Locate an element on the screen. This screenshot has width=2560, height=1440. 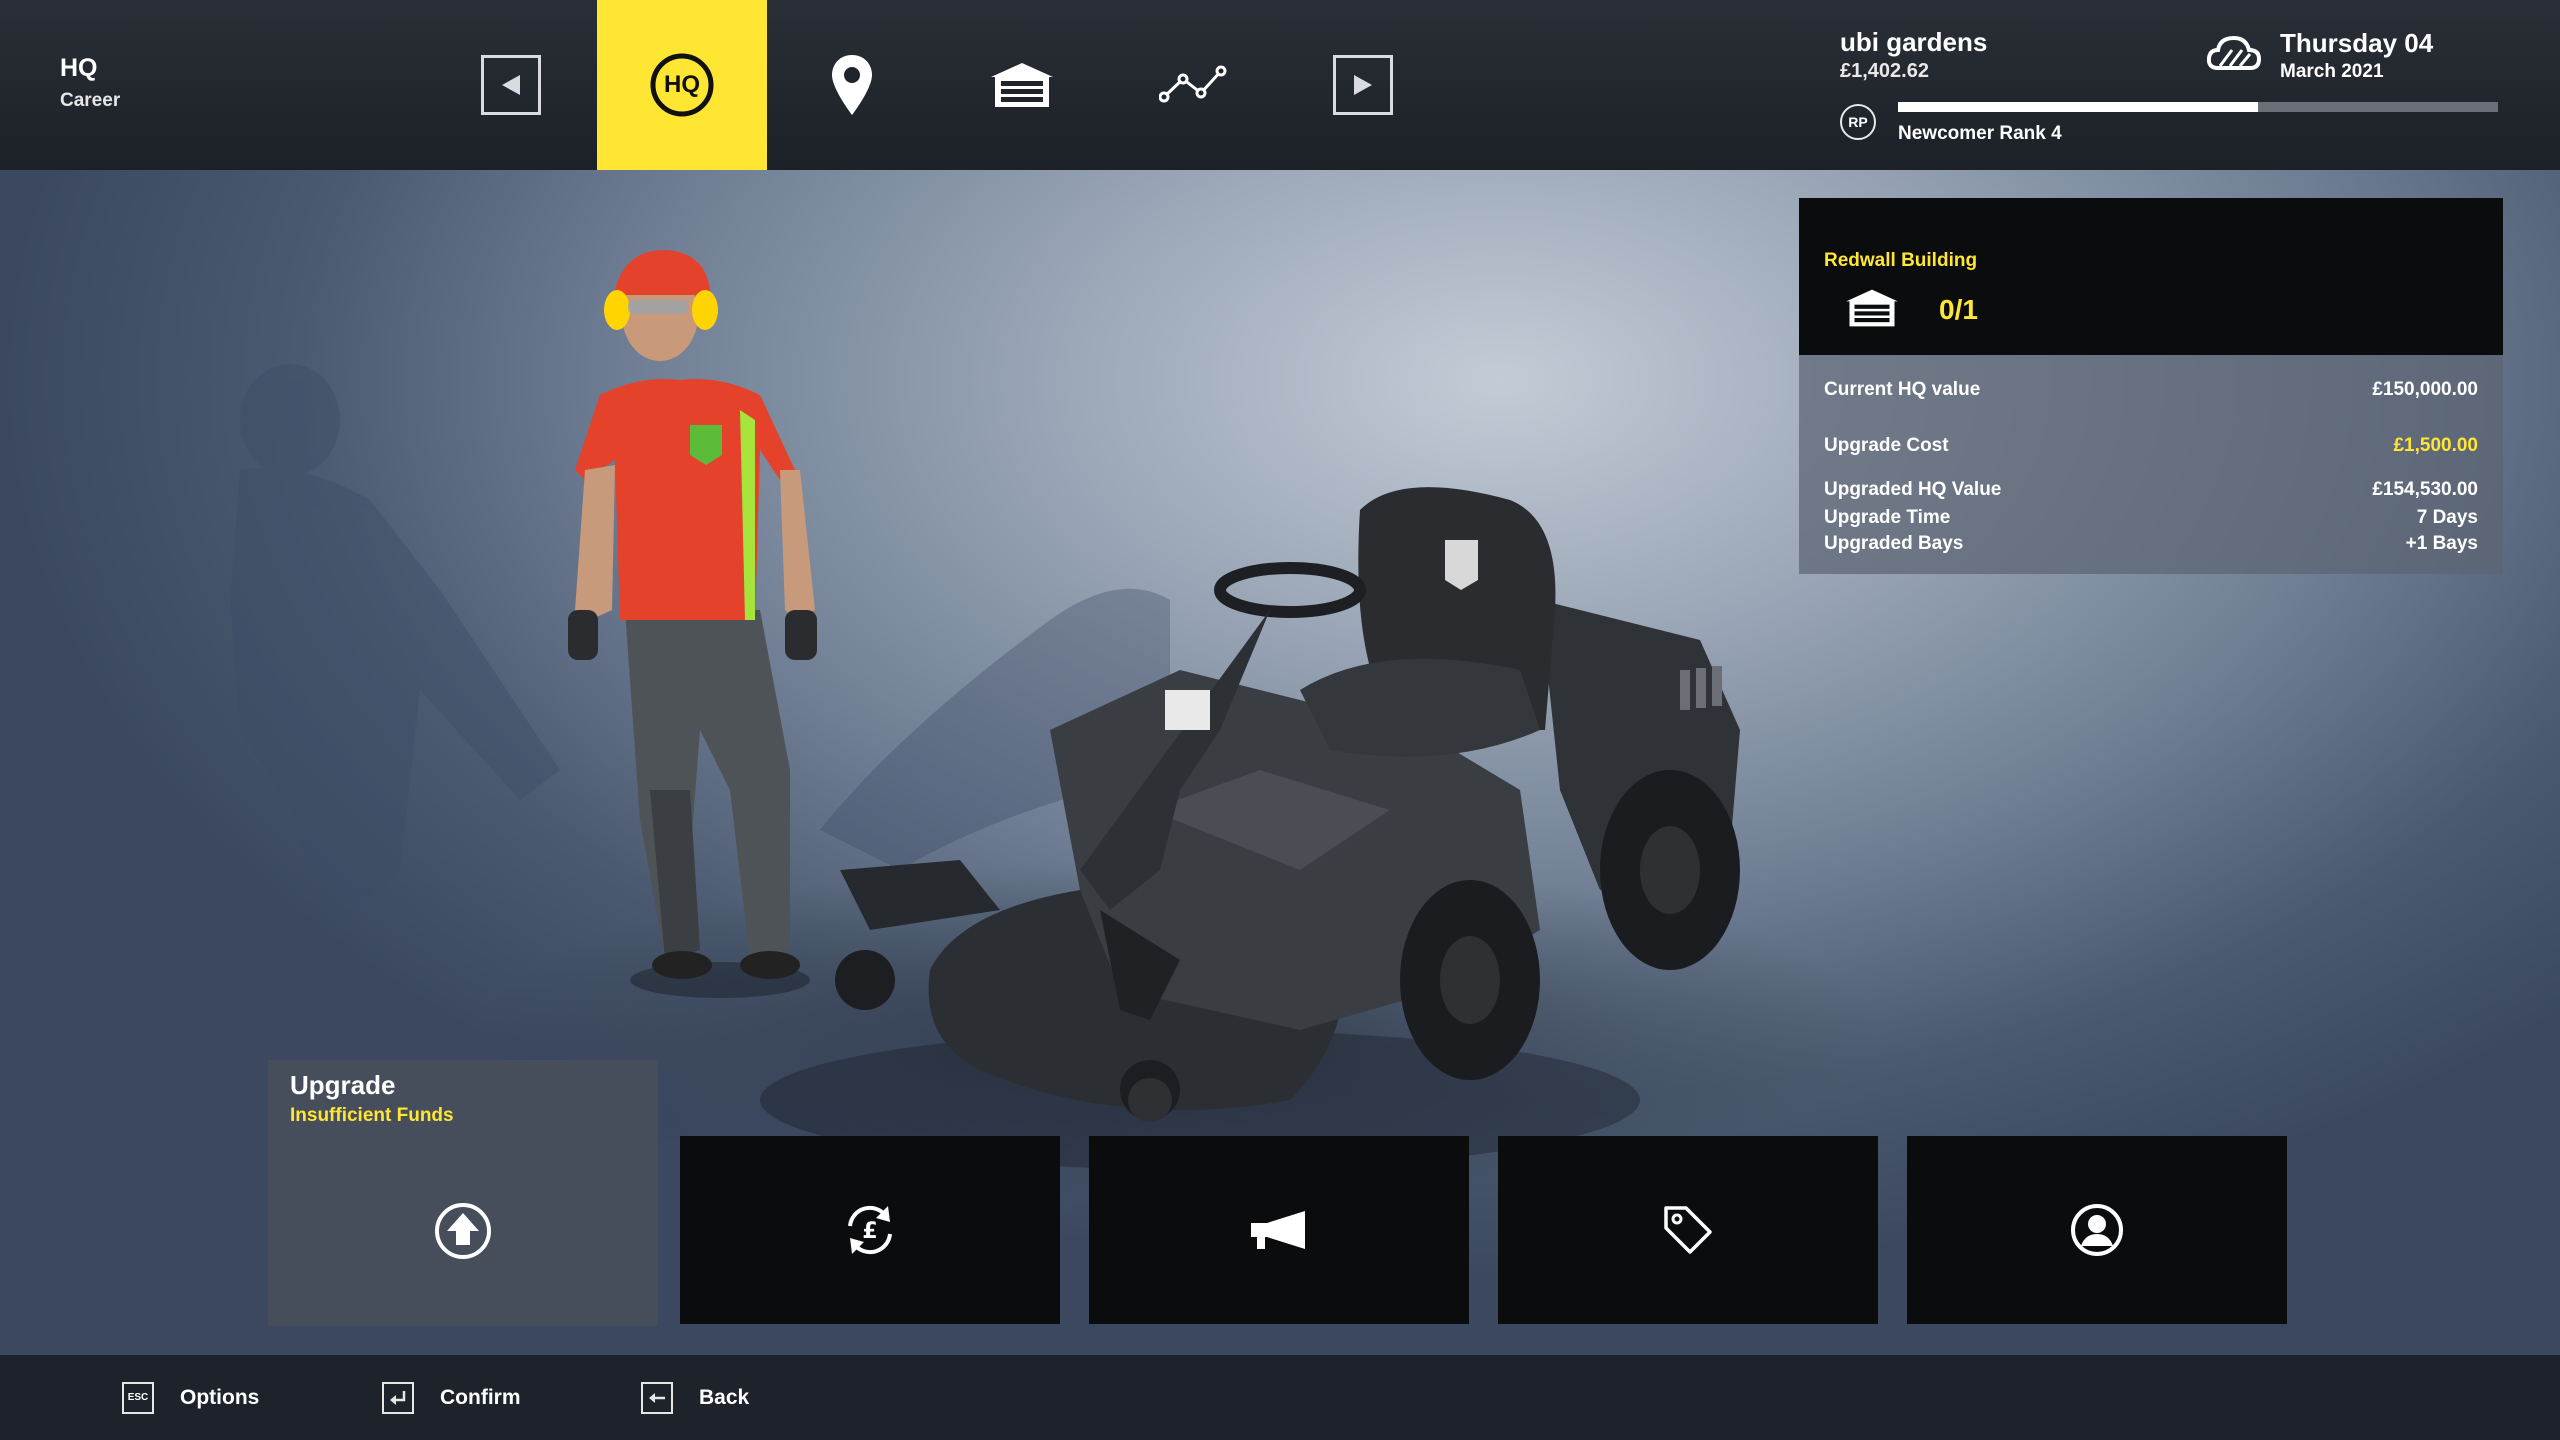
staff-action-card is located at coordinates (2097, 1230).